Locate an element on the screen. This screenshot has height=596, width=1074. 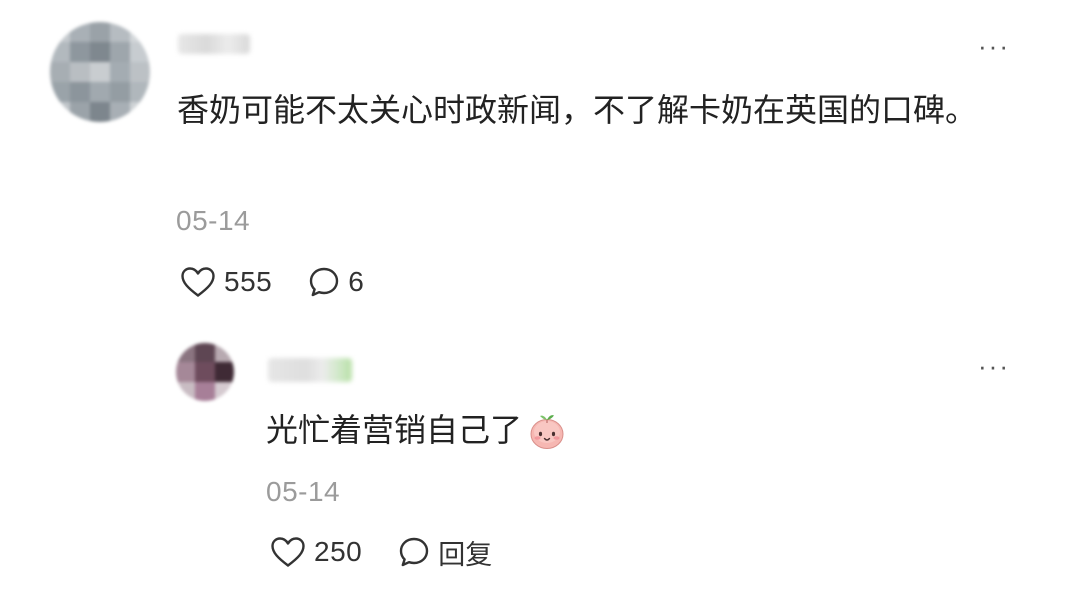
reply-button: 6 is located at coordinates (336, 282).